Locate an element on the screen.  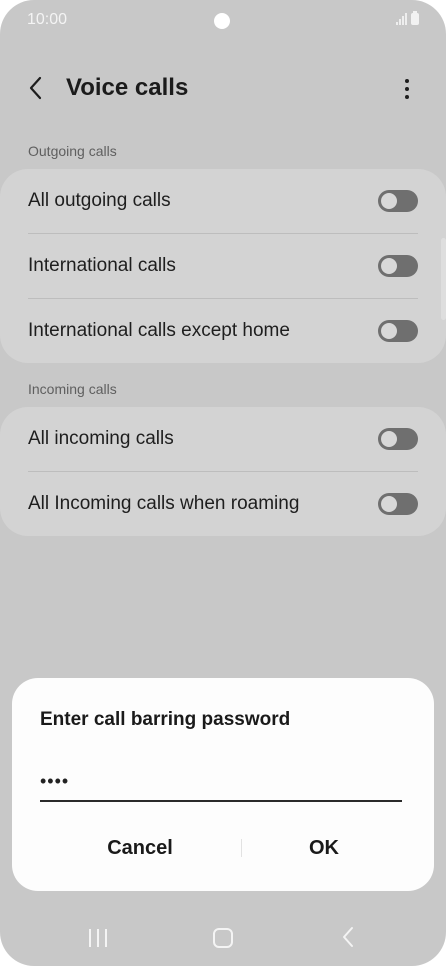
more-options-button is located at coordinates (407, 89).